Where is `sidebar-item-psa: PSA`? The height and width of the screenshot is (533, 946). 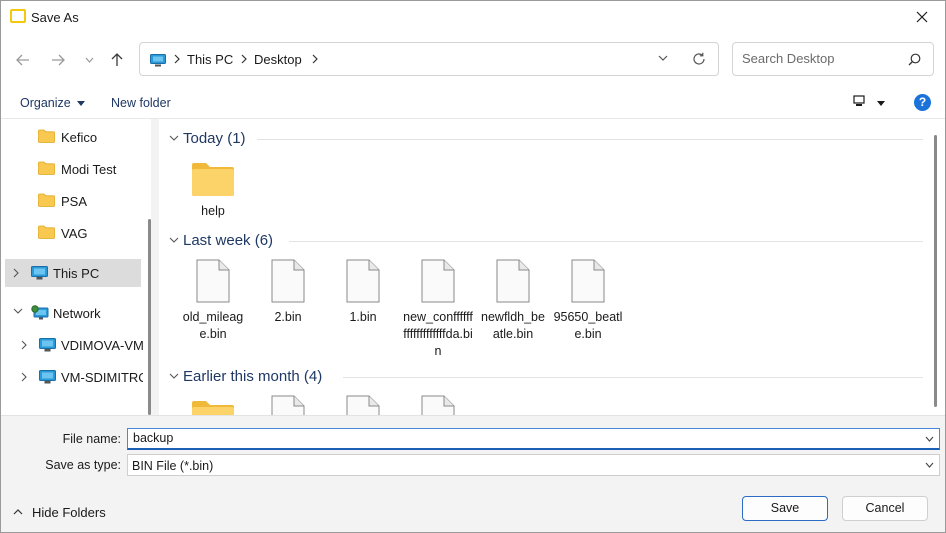
sidebar-item-psa: PSA is located at coordinates (72, 201).